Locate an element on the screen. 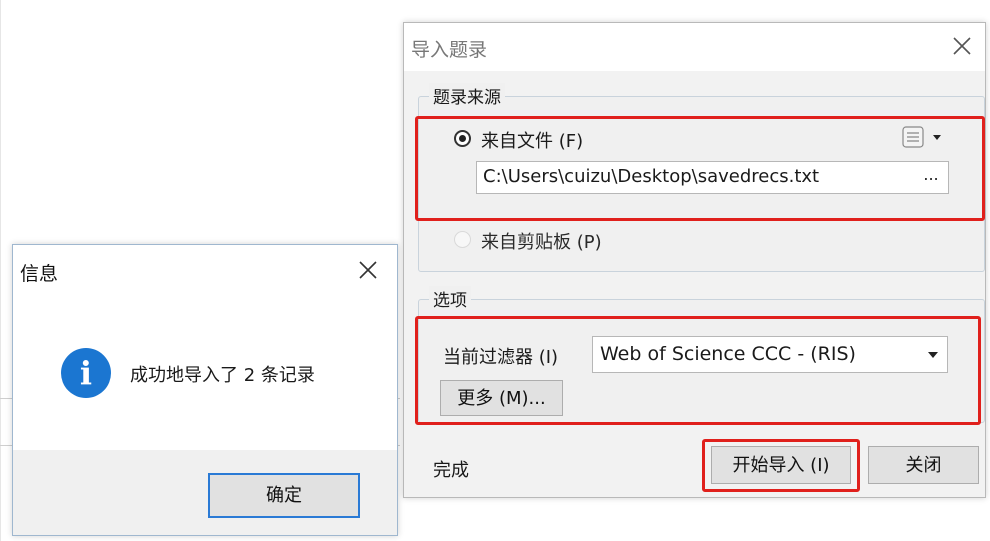 Image resolution: width=990 pixels, height=541 pixels. highlight-start-import is located at coordinates (781, 465).